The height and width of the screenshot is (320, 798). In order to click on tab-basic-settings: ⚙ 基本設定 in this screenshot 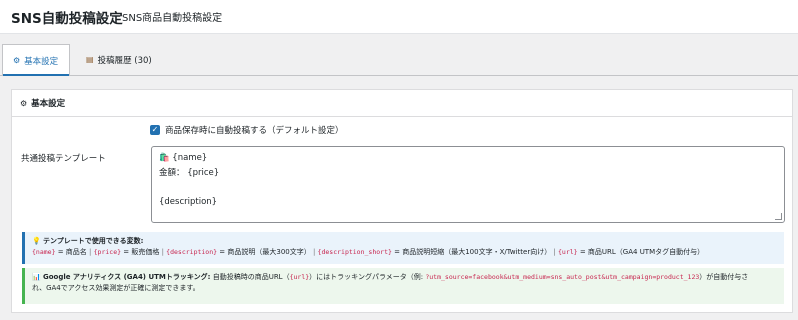, I will do `click(36, 60)`.